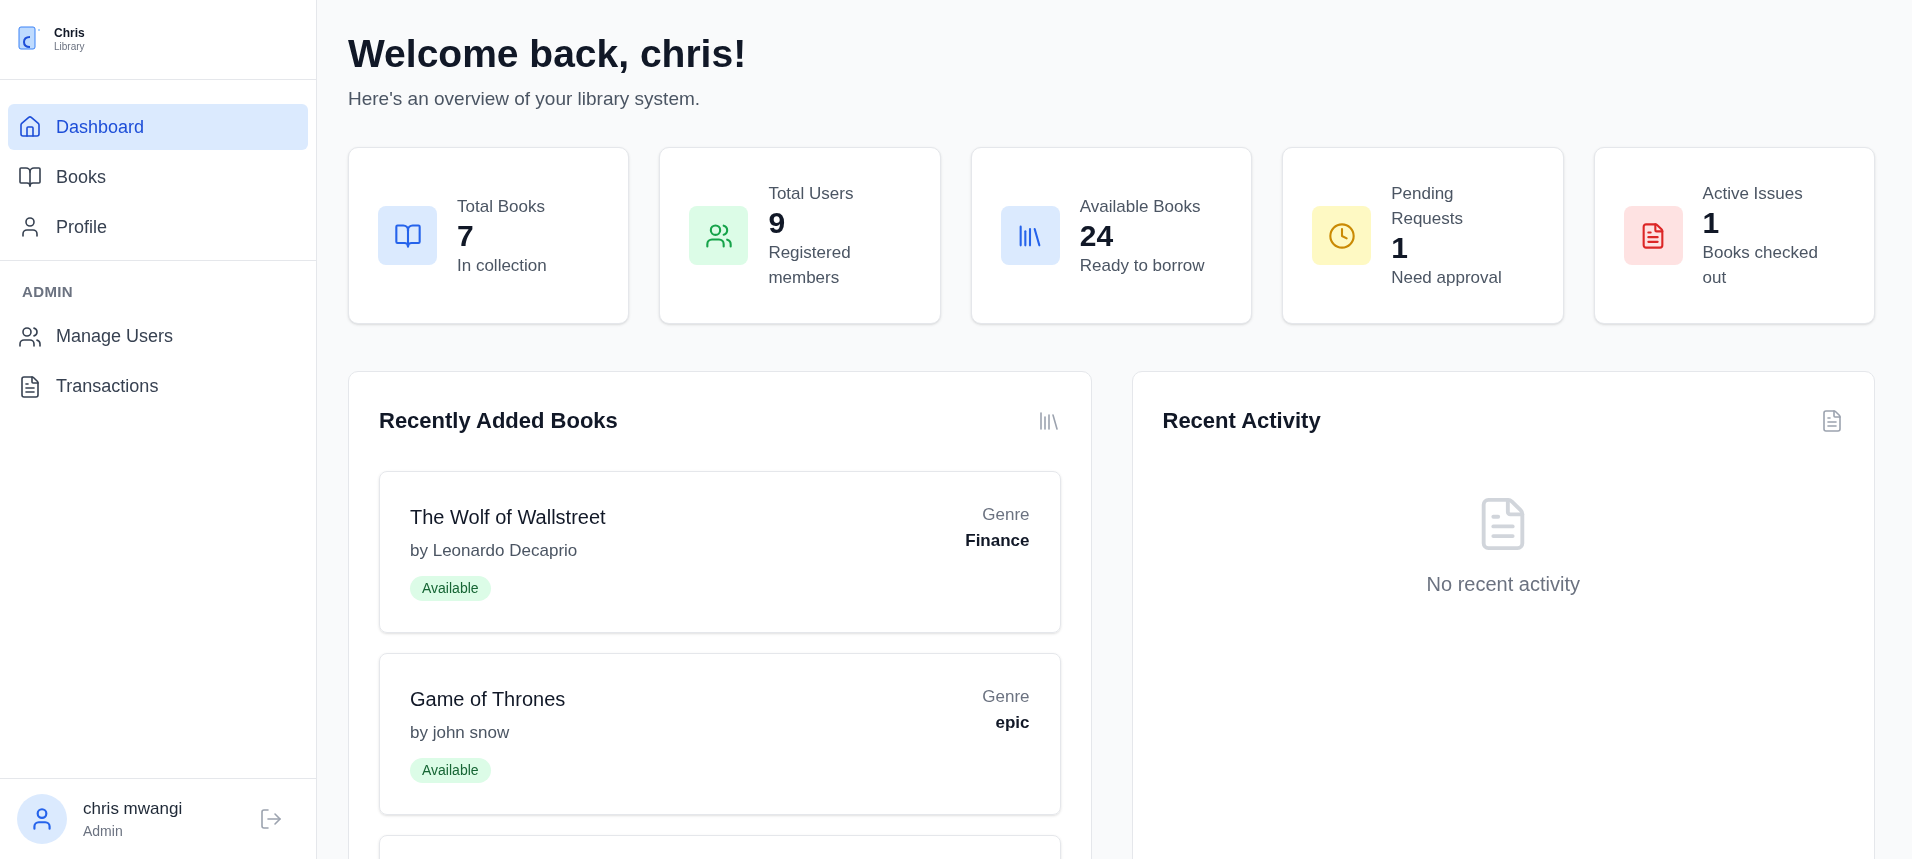 This screenshot has height=859, width=1912. I want to click on genre-value: epic, so click(1012, 722).